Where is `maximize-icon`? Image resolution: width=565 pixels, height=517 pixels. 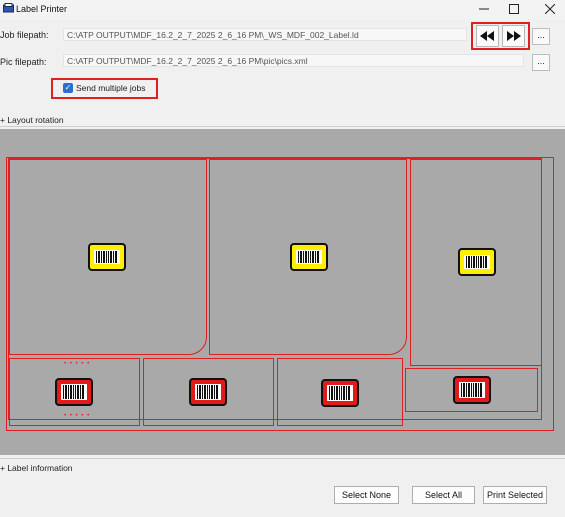 maximize-icon is located at coordinates (514, 9).